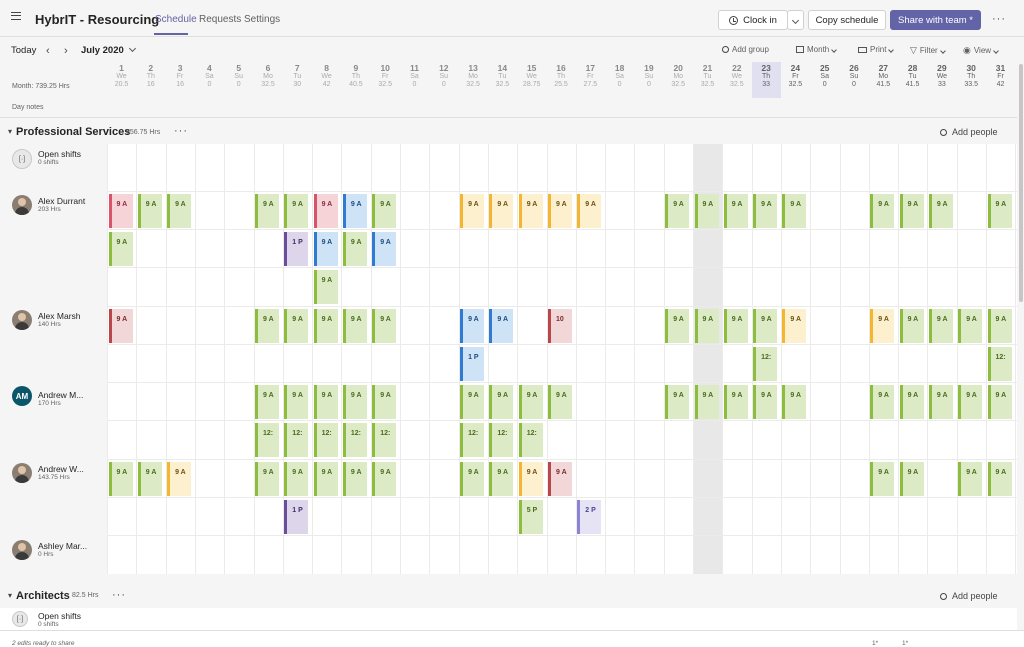  Describe the element at coordinates (707, 80) in the screenshot. I see `day-header-21: 21 Tu 32.5` at that location.